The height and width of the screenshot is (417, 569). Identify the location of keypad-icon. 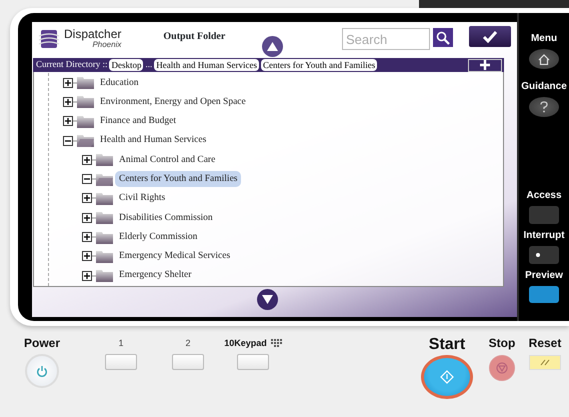
(276, 343).